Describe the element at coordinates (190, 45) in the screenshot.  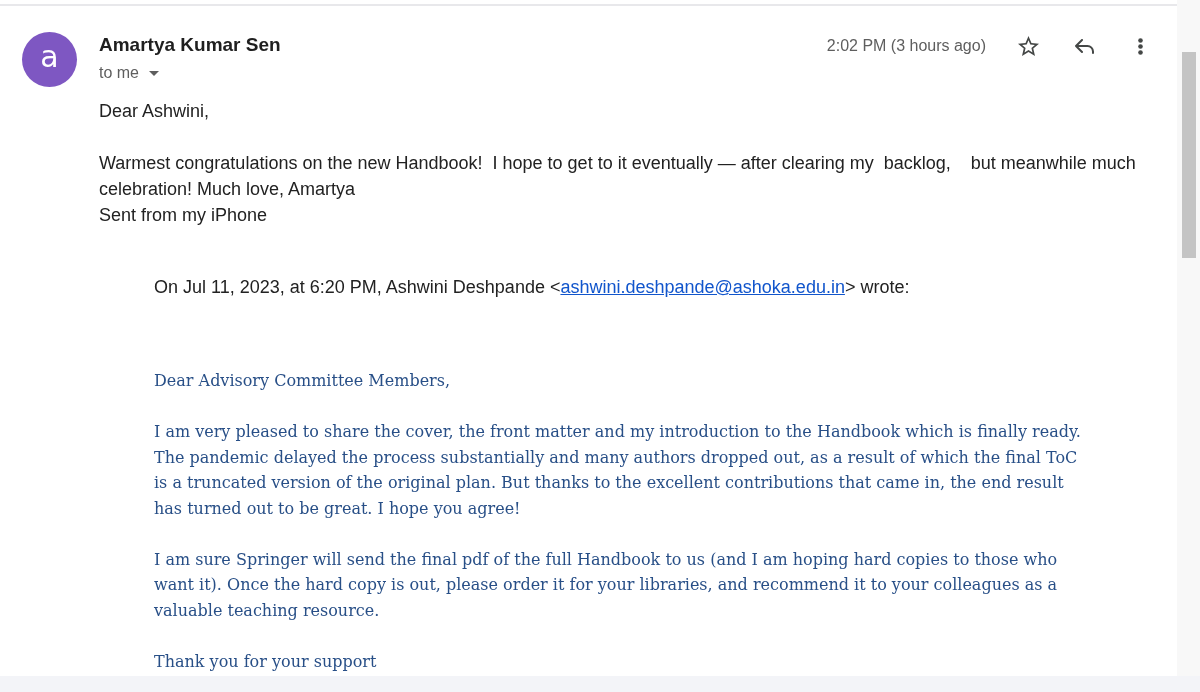
I see `sender-name: Amartya Kumar Sen` at that location.